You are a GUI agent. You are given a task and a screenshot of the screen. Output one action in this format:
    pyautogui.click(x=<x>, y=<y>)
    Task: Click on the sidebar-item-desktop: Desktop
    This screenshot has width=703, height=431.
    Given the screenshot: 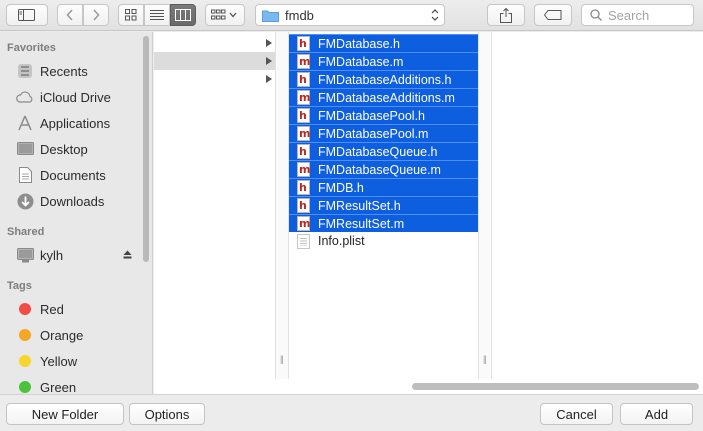 What is the action you would take?
    pyautogui.click(x=77, y=149)
    